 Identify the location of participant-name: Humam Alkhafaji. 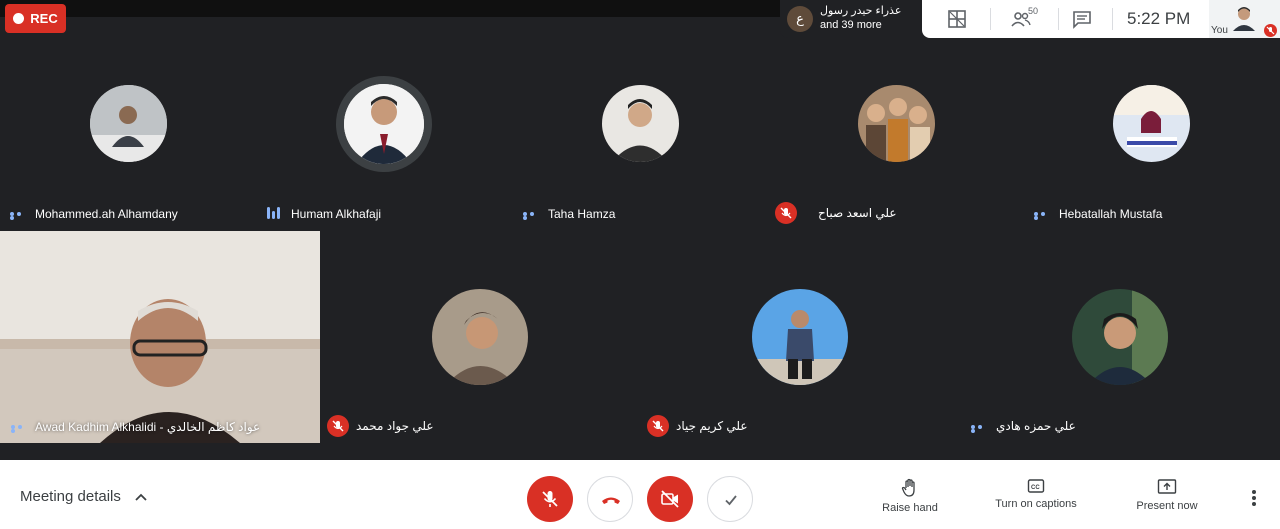
(336, 214).